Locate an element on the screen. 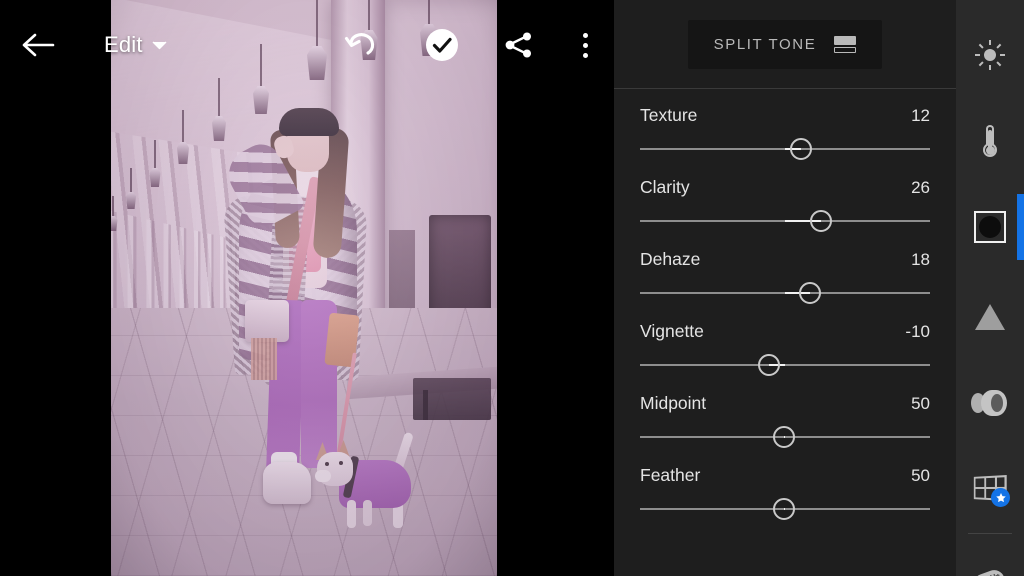 This screenshot has width=1024, height=576. active-tool-indicator is located at coordinates (1020, 227).